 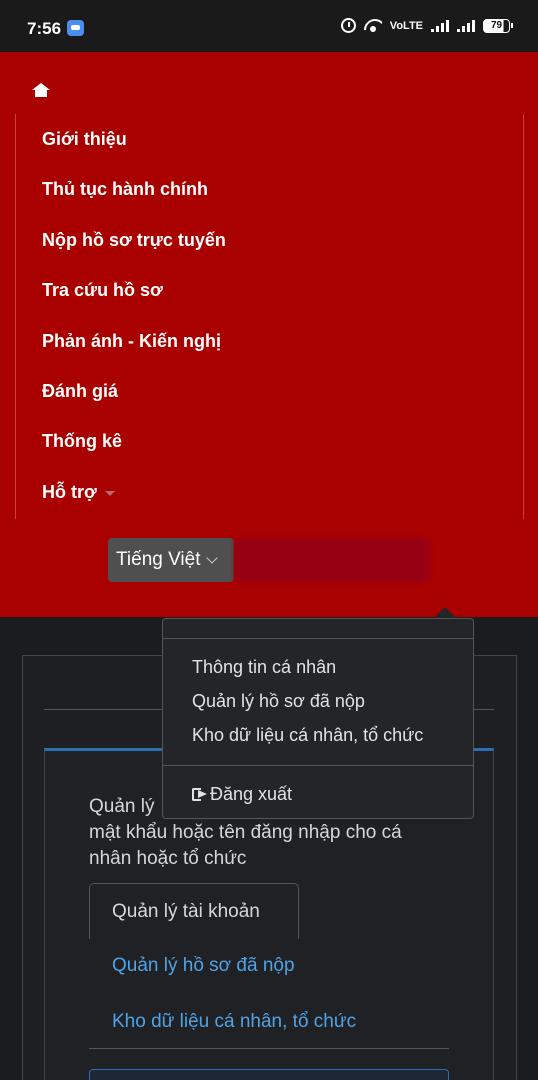 I want to click on wifi-icon, so click(x=373, y=26).